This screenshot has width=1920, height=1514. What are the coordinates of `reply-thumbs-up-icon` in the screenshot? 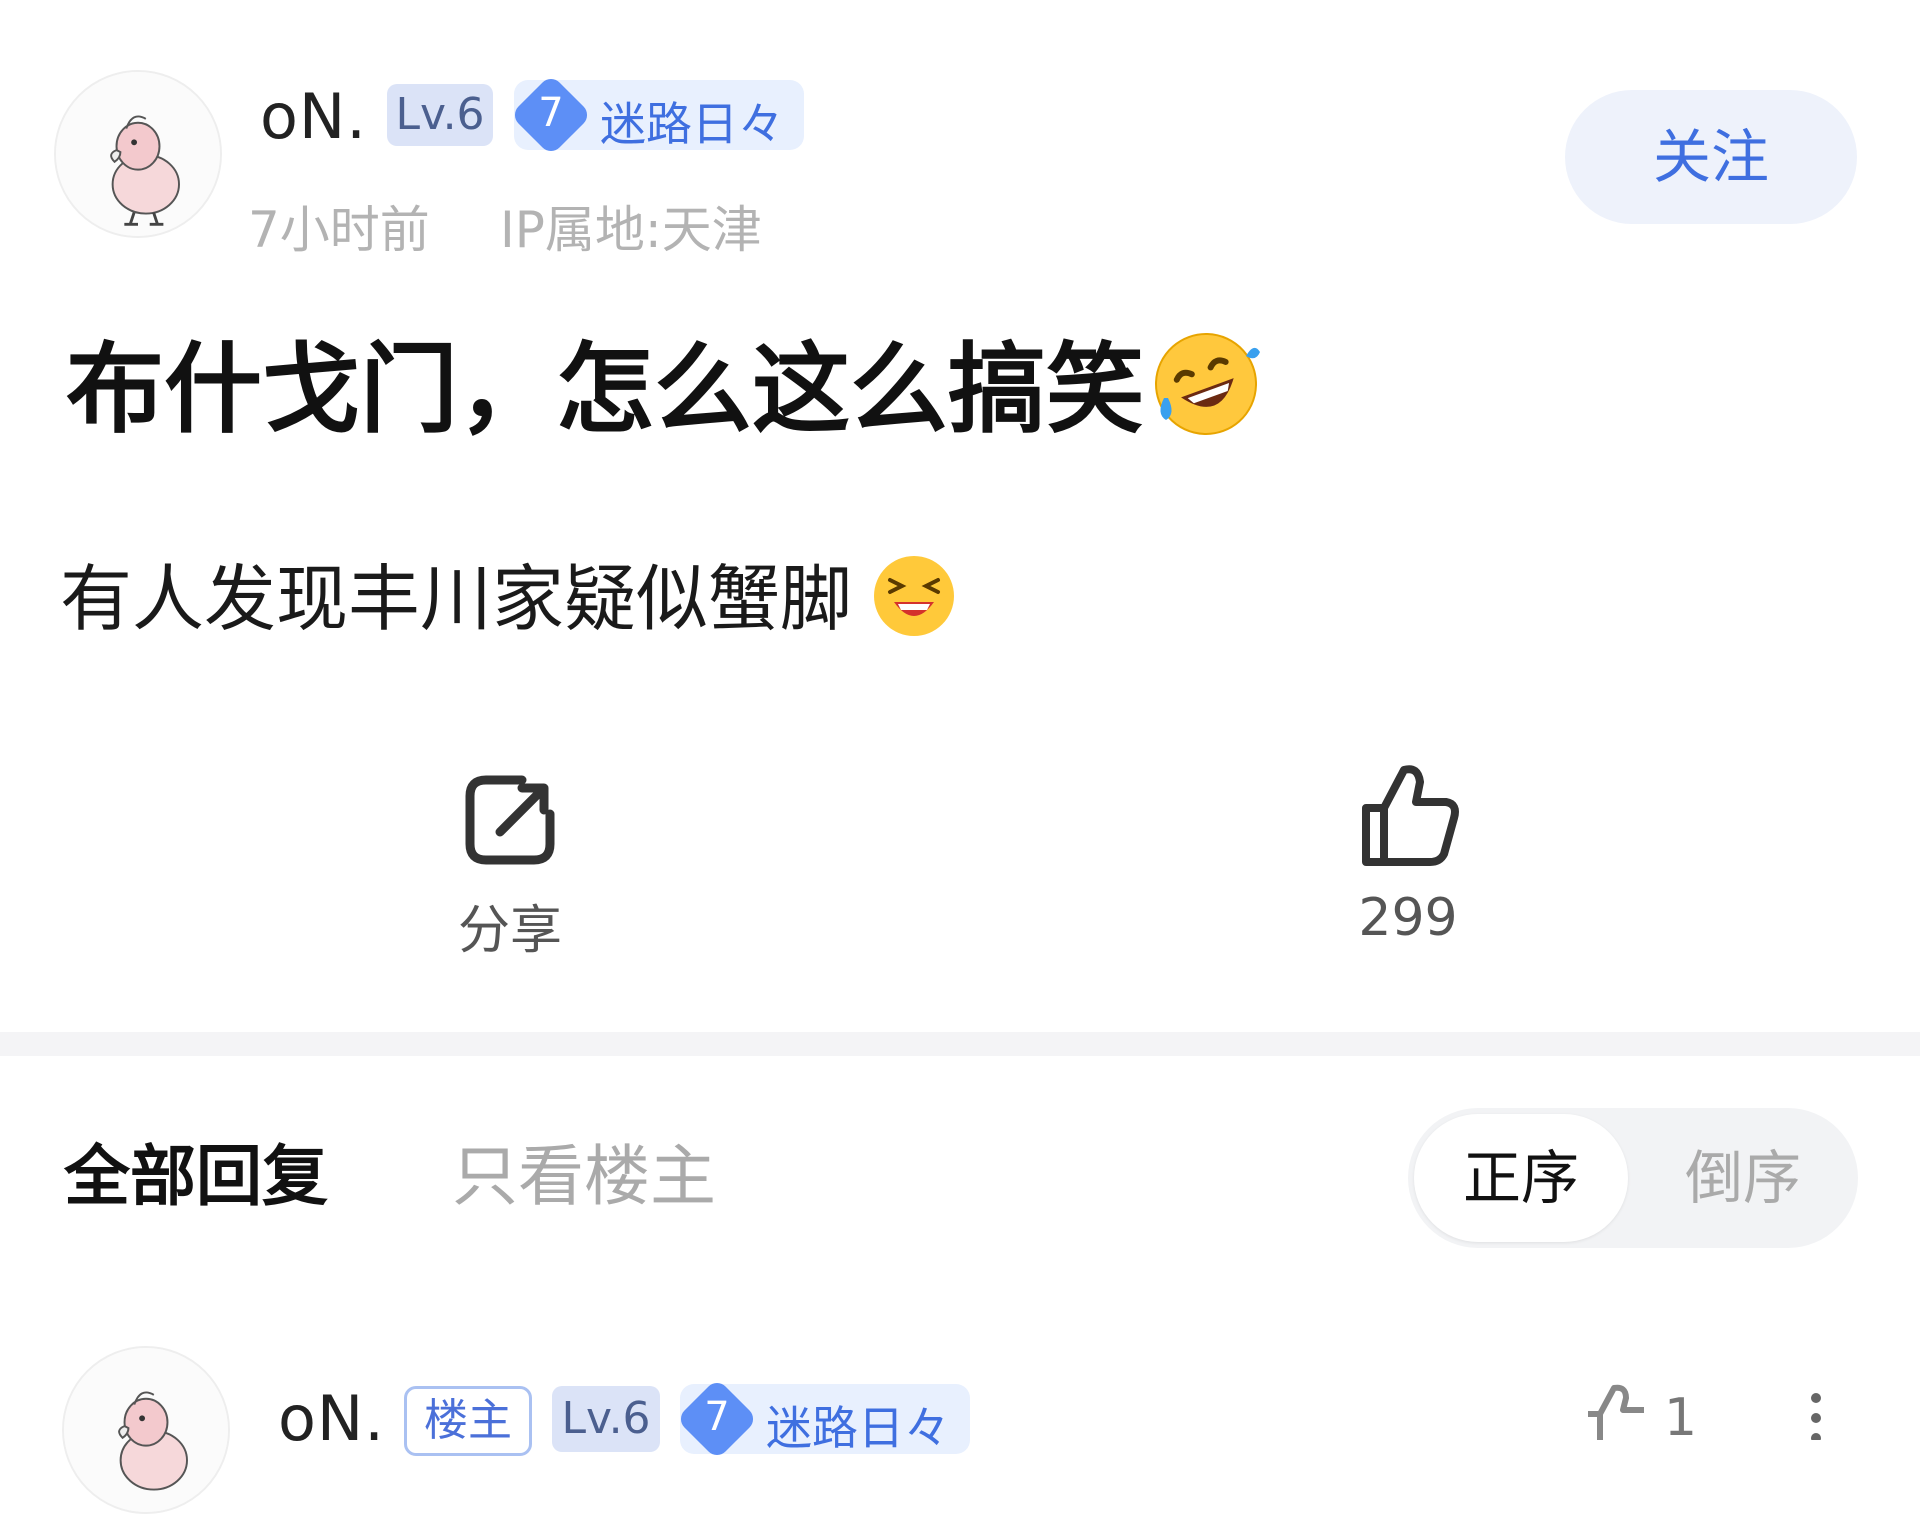 It's located at (1619, 1412).